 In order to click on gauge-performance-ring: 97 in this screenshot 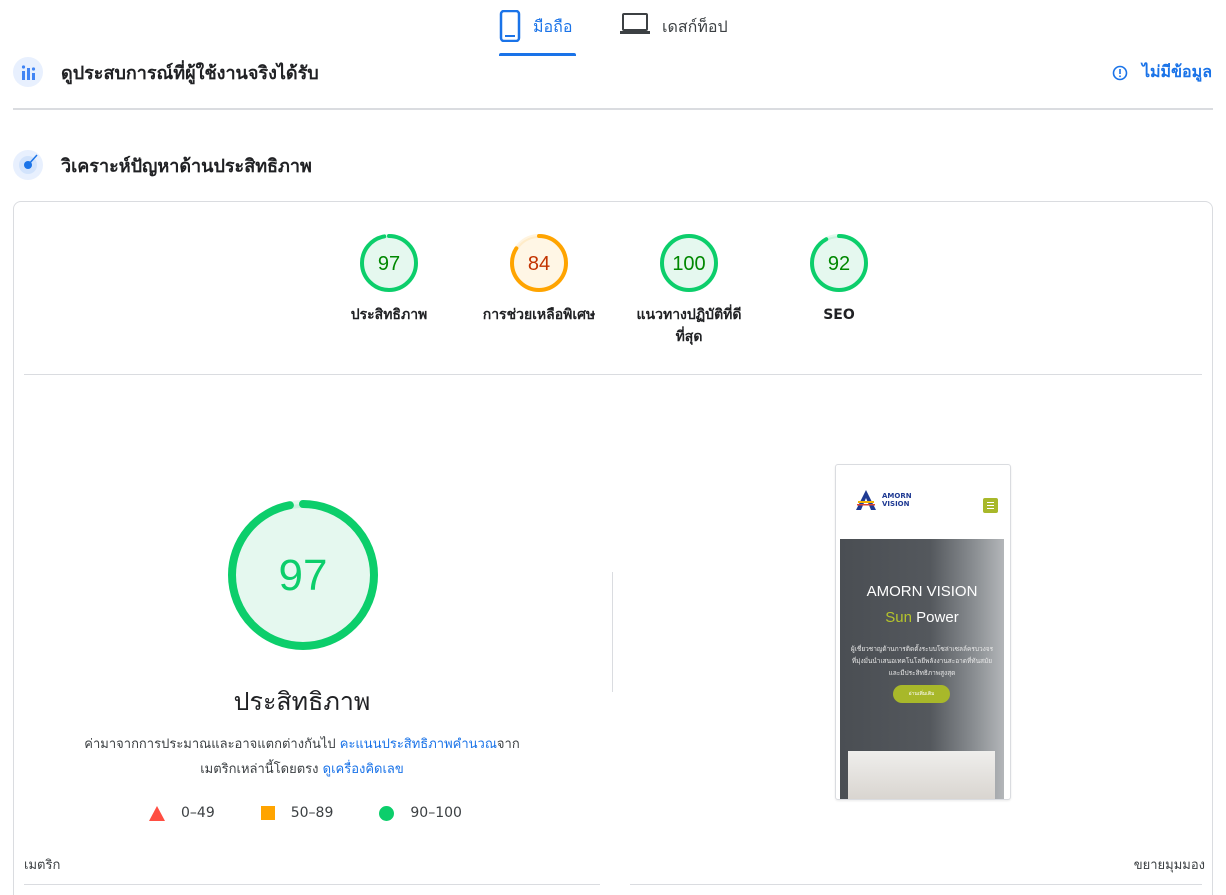, I will do `click(389, 263)`.